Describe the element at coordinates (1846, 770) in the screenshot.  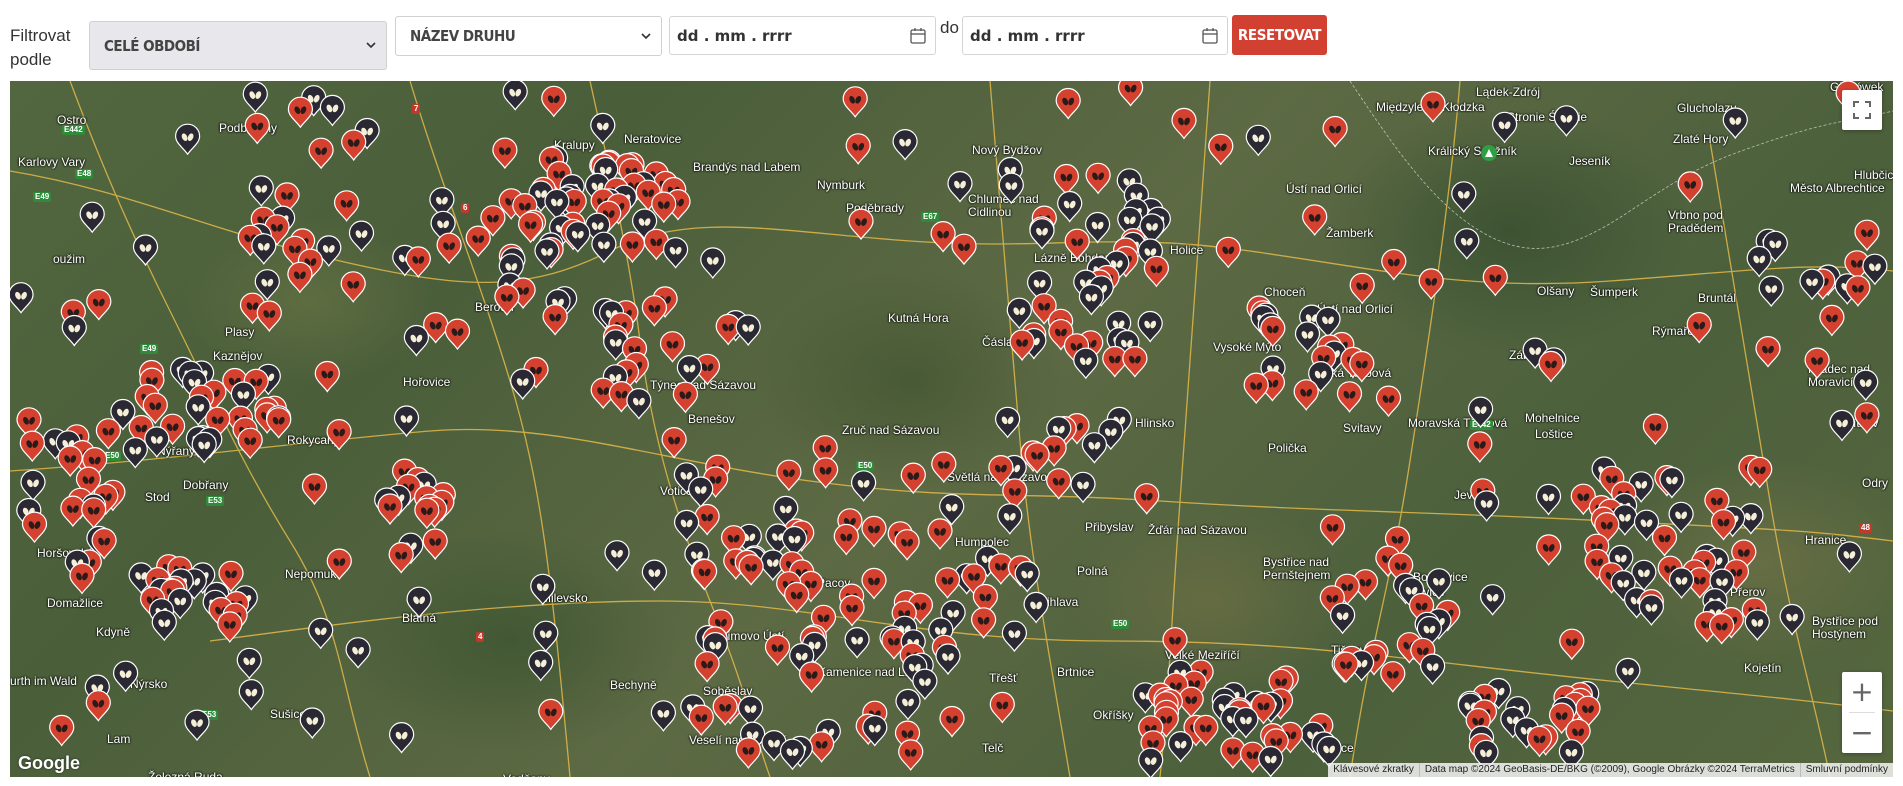
I see `terms-link: Smluvní podmínky` at that location.